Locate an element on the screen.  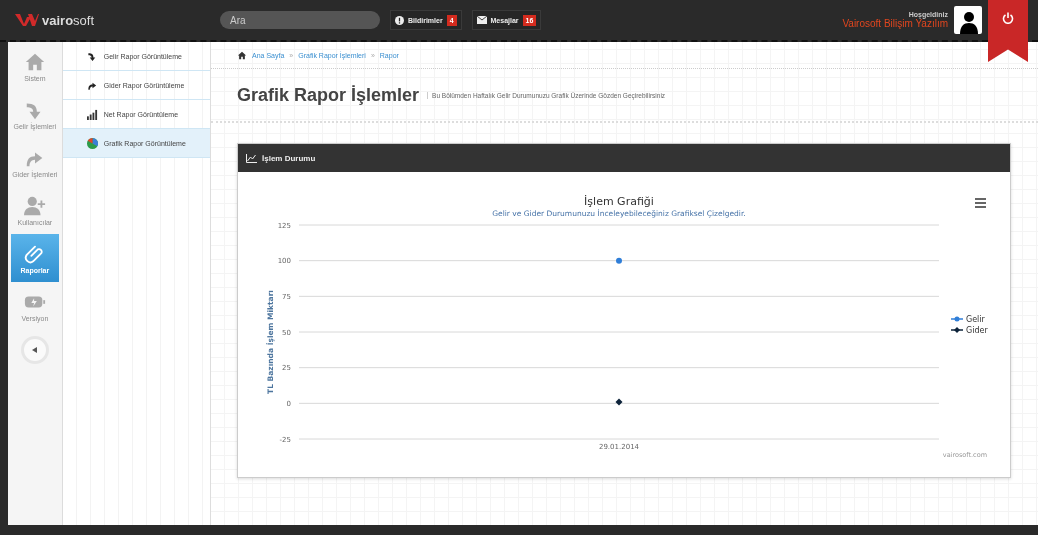
chart-title: İşlem Grafiği is located at coordinates (619, 201).